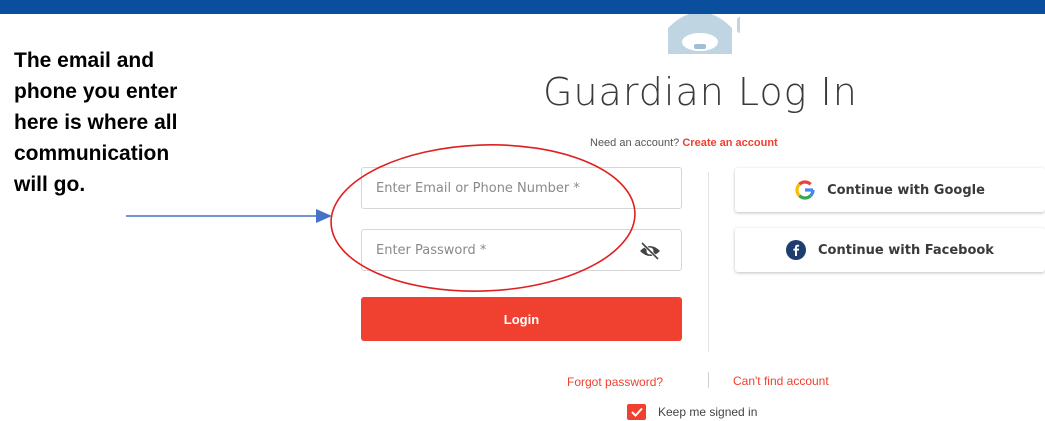 Image resolution: width=1045 pixels, height=421 pixels. I want to click on create-account-link: Create an account, so click(729, 143).